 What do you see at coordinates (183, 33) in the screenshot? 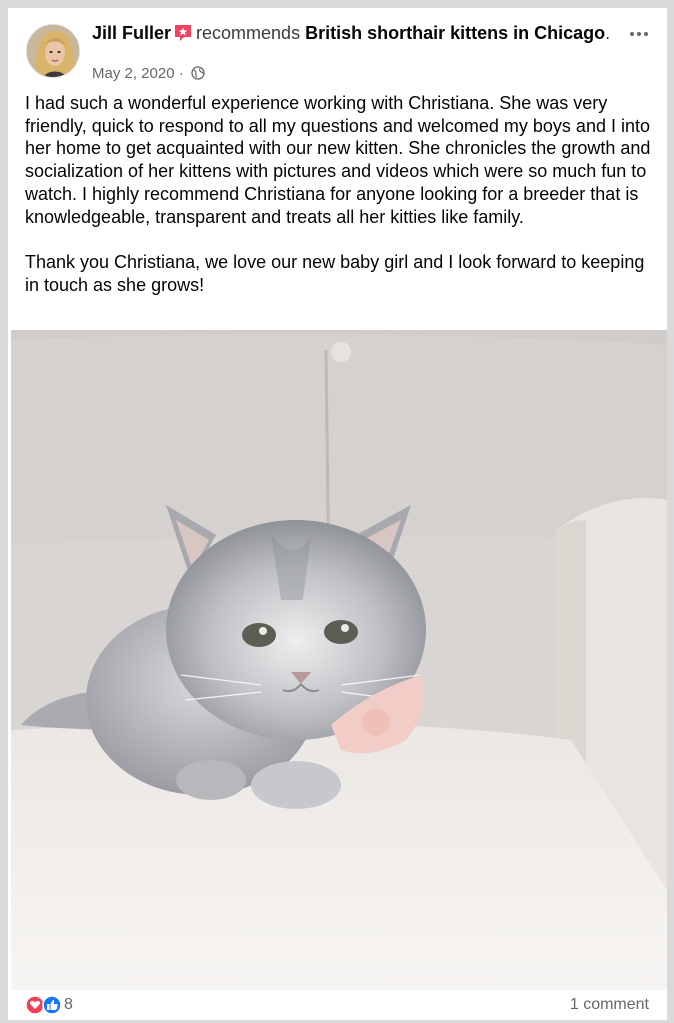
I see `recommend-icon` at bounding box center [183, 33].